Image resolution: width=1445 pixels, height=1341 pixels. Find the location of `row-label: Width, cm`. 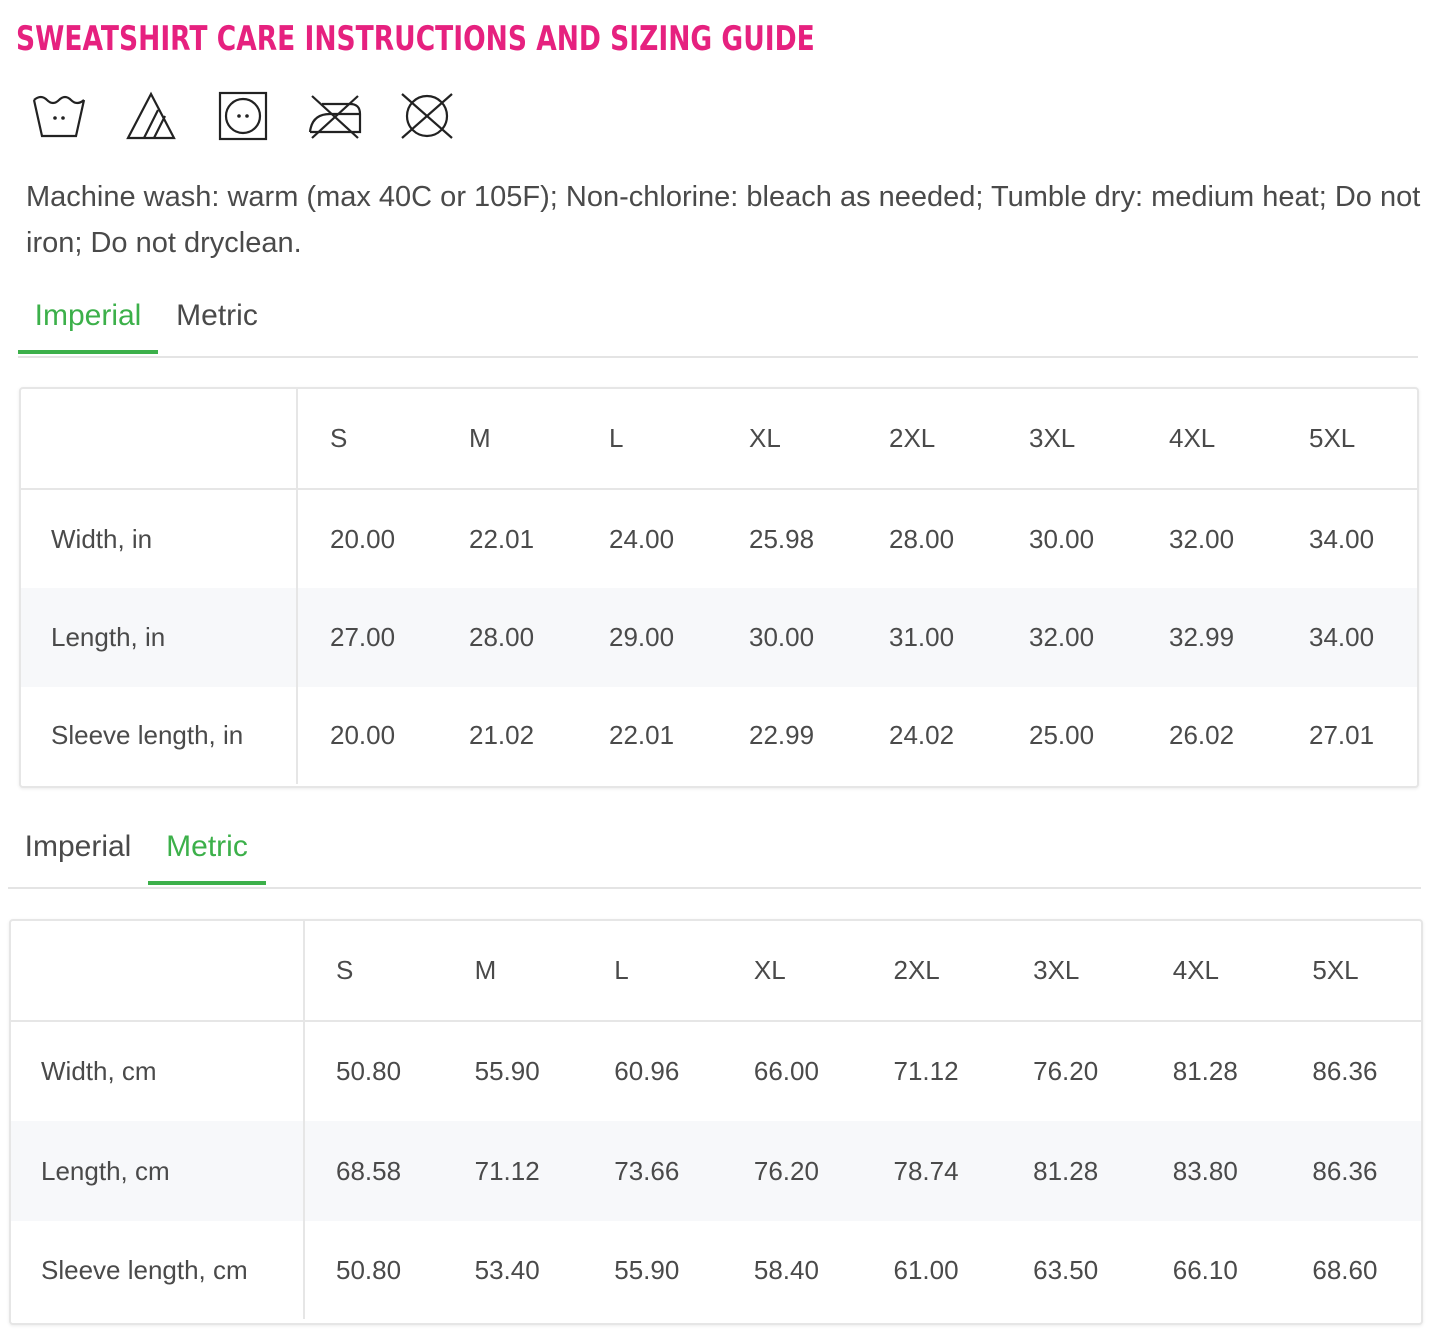

row-label: Width, cm is located at coordinates (158, 1071).